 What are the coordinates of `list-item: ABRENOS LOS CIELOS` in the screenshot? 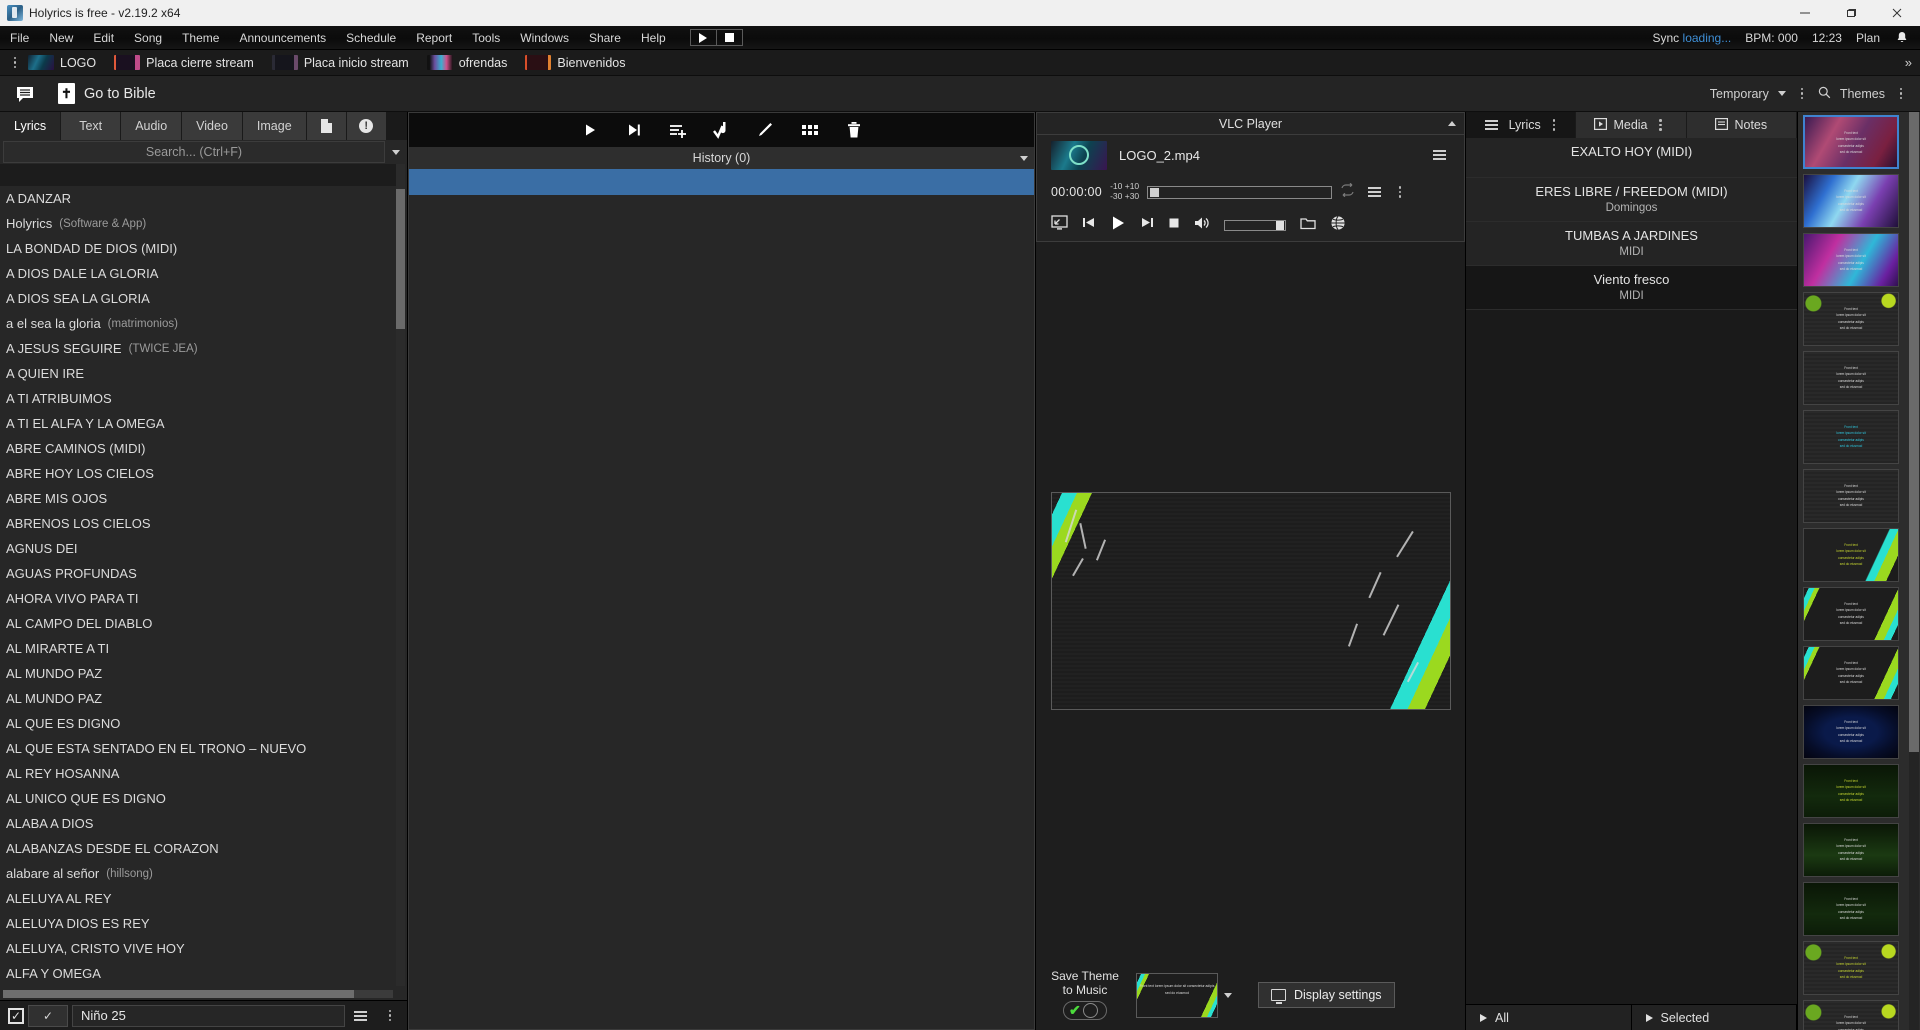 It's located at (198, 523).